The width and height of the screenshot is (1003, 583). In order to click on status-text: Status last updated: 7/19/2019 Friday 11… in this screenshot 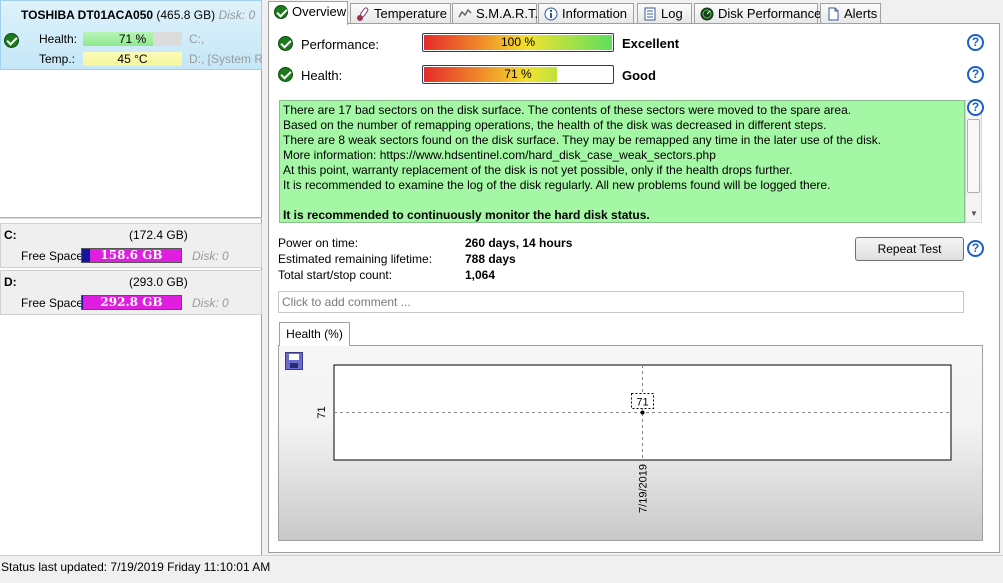, I will do `click(136, 567)`.